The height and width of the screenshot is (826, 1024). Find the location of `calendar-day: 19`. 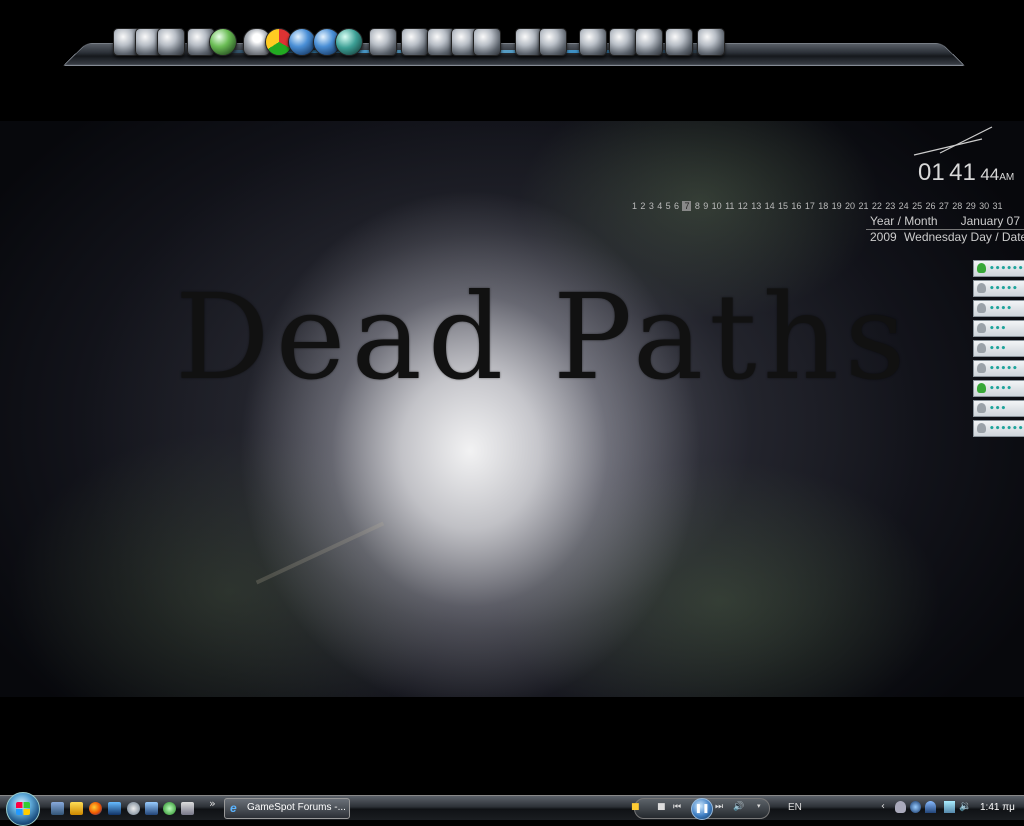

calendar-day: 19 is located at coordinates (837, 206).